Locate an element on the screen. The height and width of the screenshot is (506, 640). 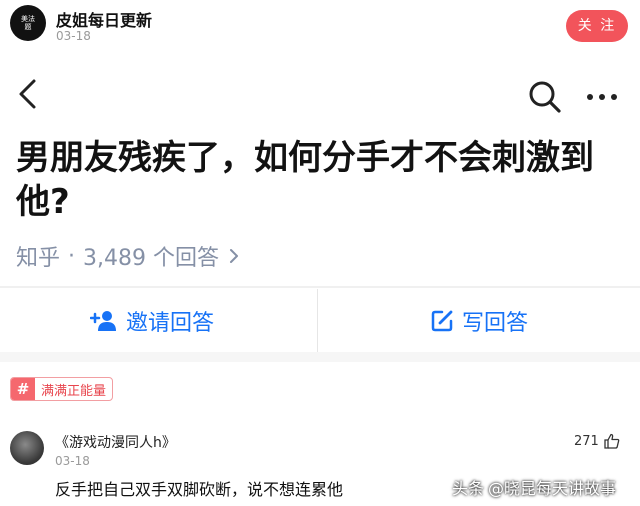
post-date: 03-18 is located at coordinates (73, 36).